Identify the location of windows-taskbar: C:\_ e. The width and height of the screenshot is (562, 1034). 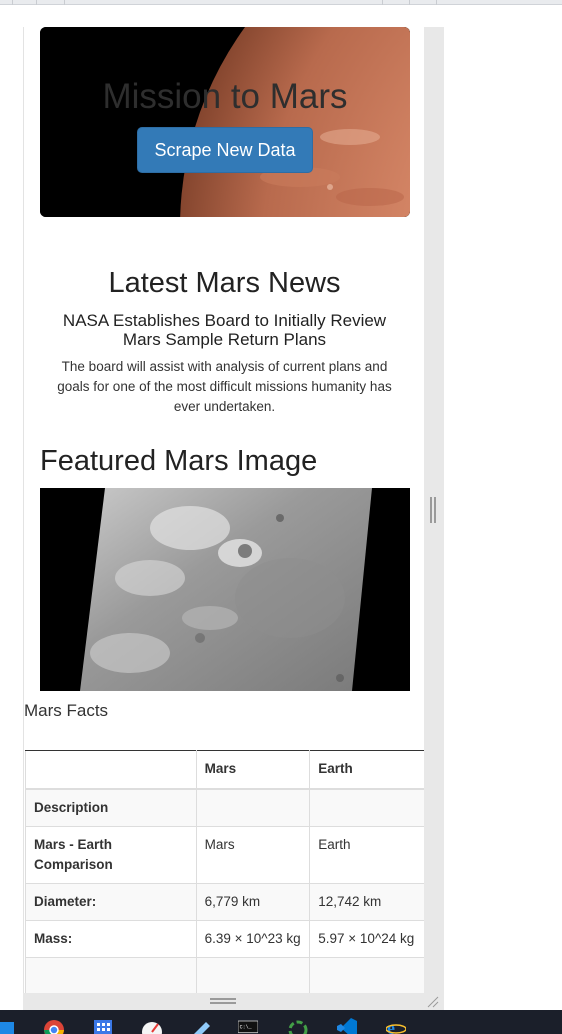
(281, 1022).